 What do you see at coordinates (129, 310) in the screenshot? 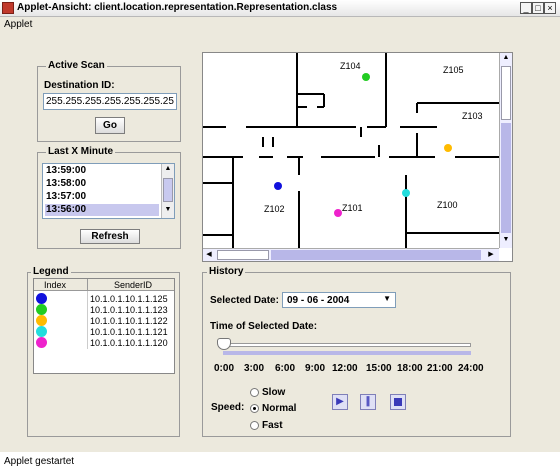
I see `sender-id-cell: 10.1.0.1.10.1.1.123` at bounding box center [129, 310].